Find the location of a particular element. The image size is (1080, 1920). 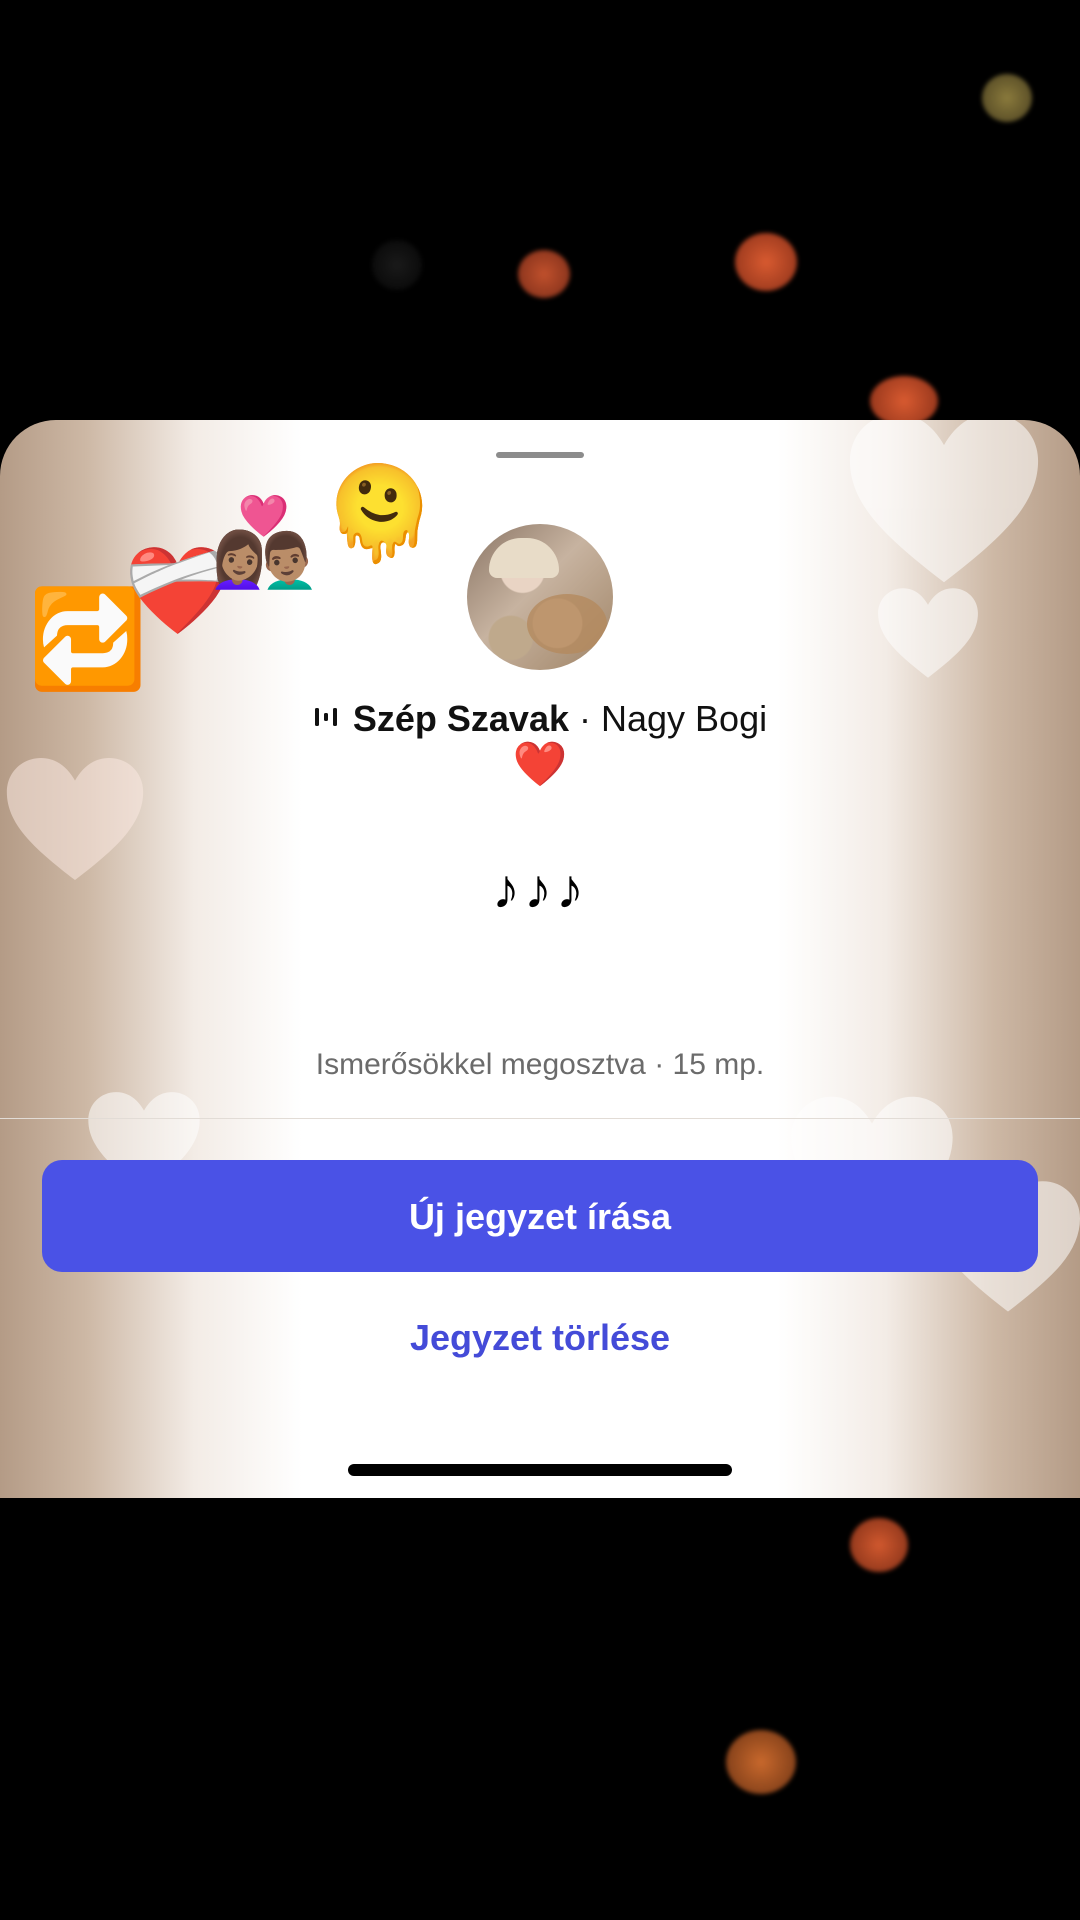

song-artist: Nagy Bogi is located at coordinates (684, 718).